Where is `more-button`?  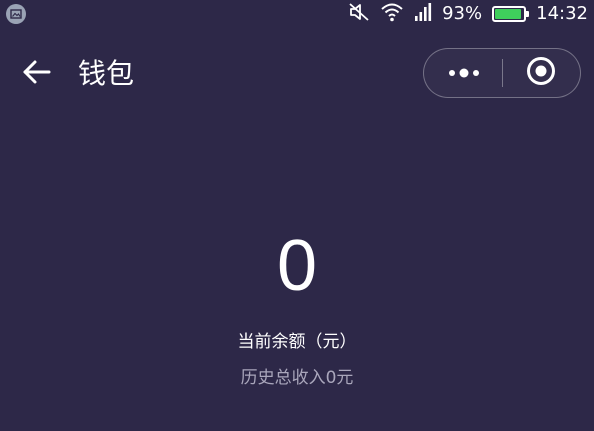 more-button is located at coordinates (463, 73).